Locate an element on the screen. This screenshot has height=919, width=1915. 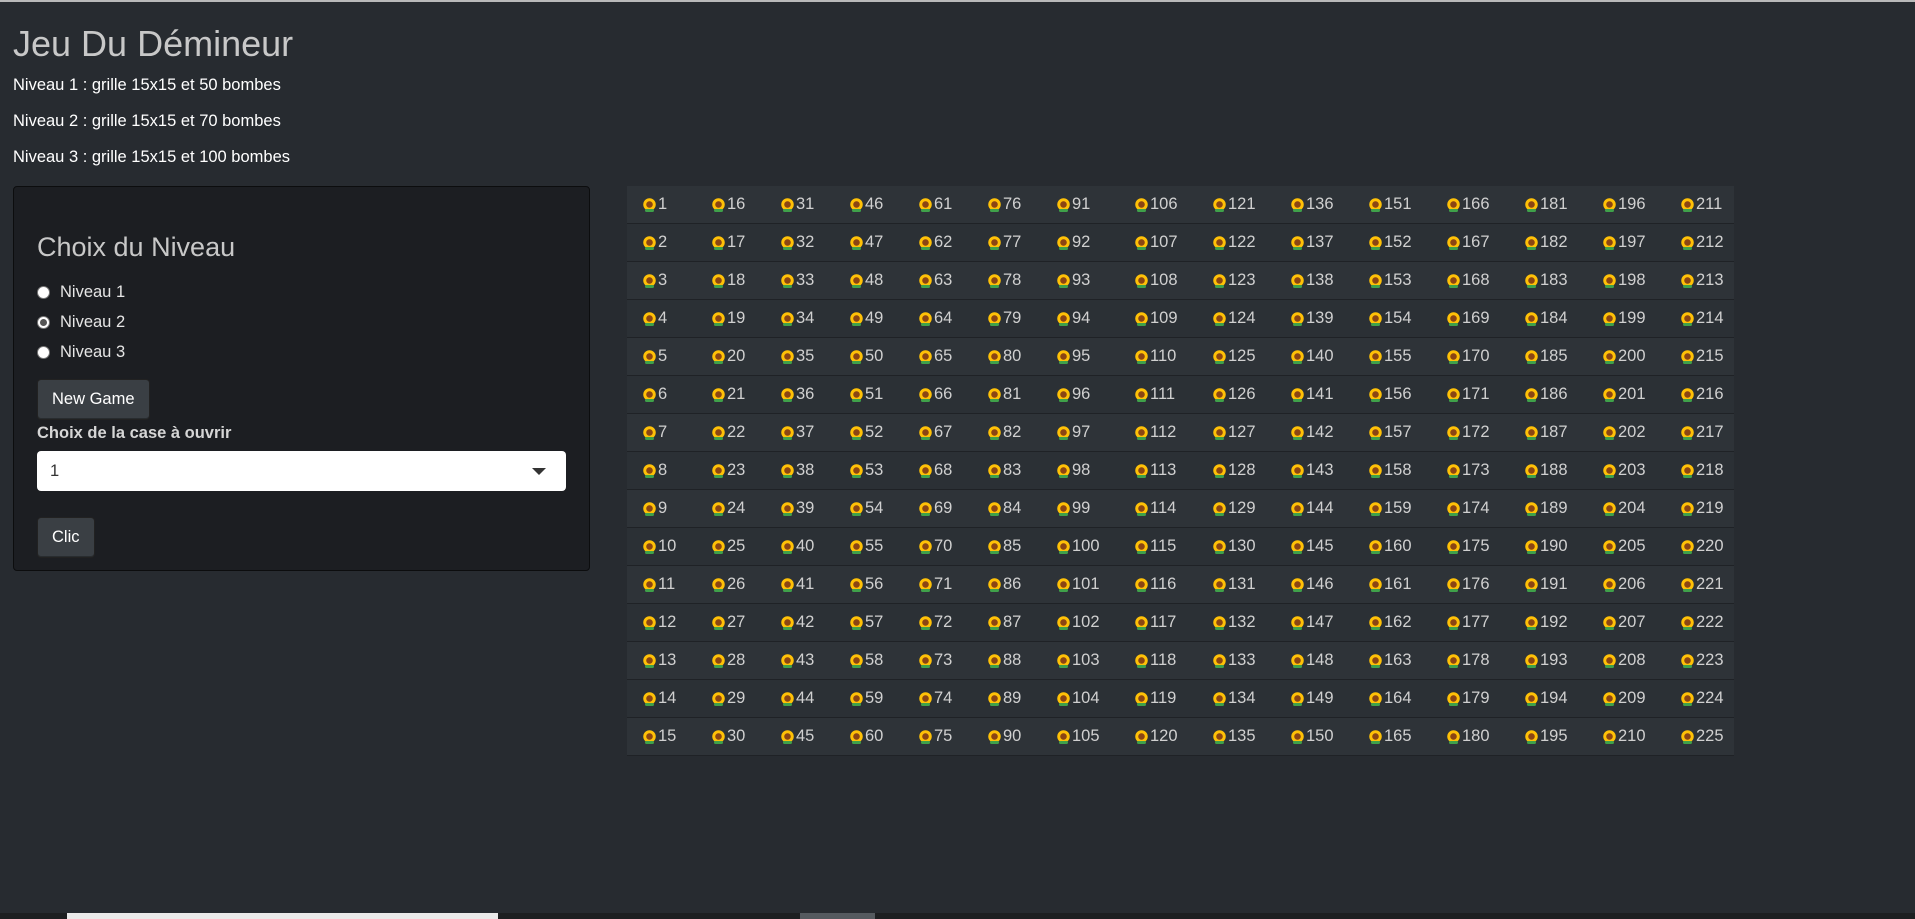
grid-cell: 66 is located at coordinates (937, 394).